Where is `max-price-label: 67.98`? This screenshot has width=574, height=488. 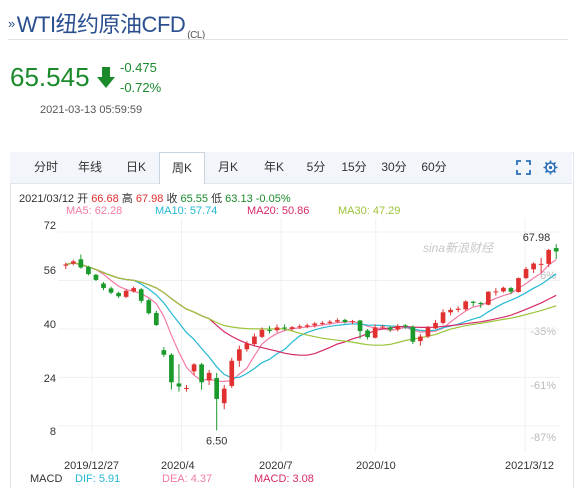
max-price-label: 67.98 is located at coordinates (537, 238).